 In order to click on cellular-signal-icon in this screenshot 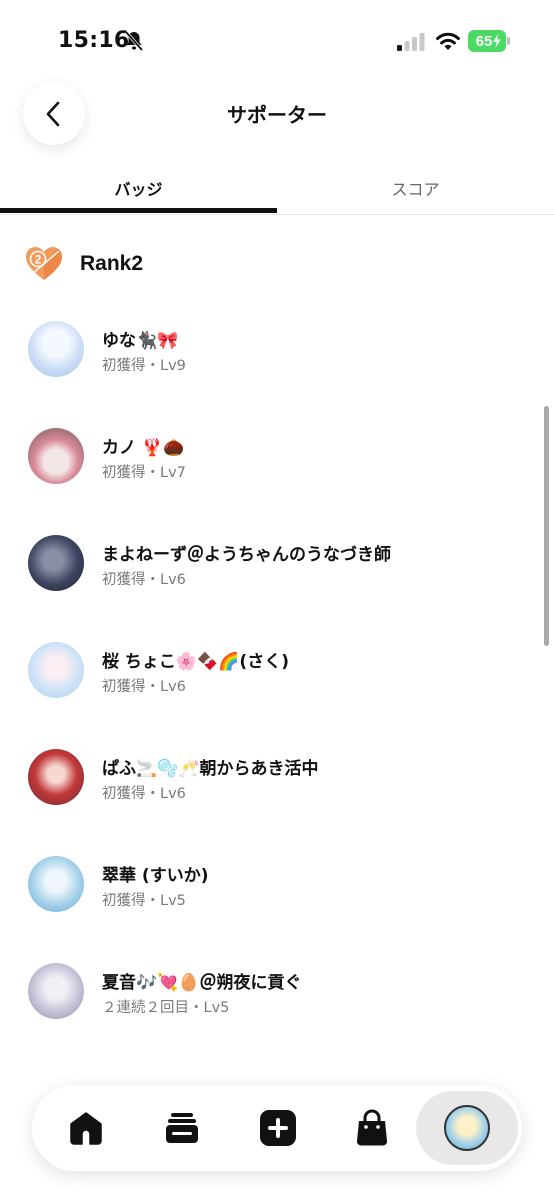, I will do `click(411, 42)`.